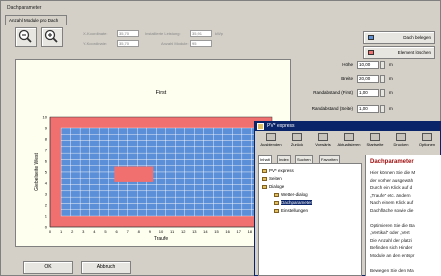 This screenshot has height=276, width=441. Describe the element at coordinates (304, 159) in the screenshot. I see `help-tab: Suchen` at that location.